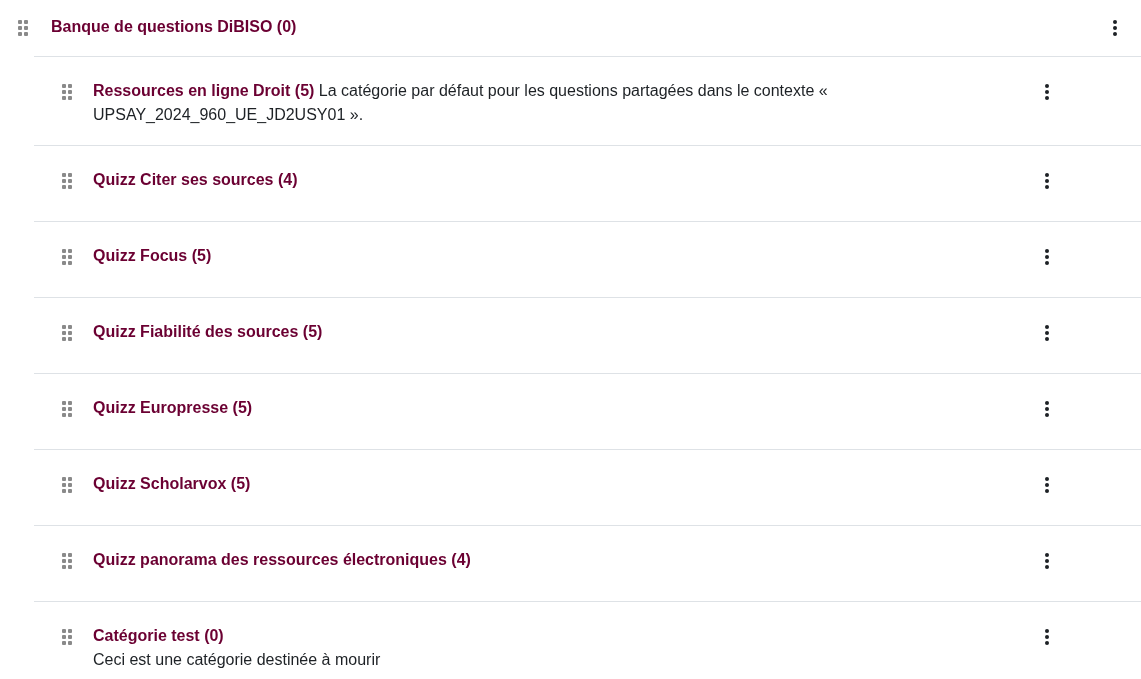  I want to click on category-title: Quizz panorama des ressources électroniques (4), so click(282, 559).